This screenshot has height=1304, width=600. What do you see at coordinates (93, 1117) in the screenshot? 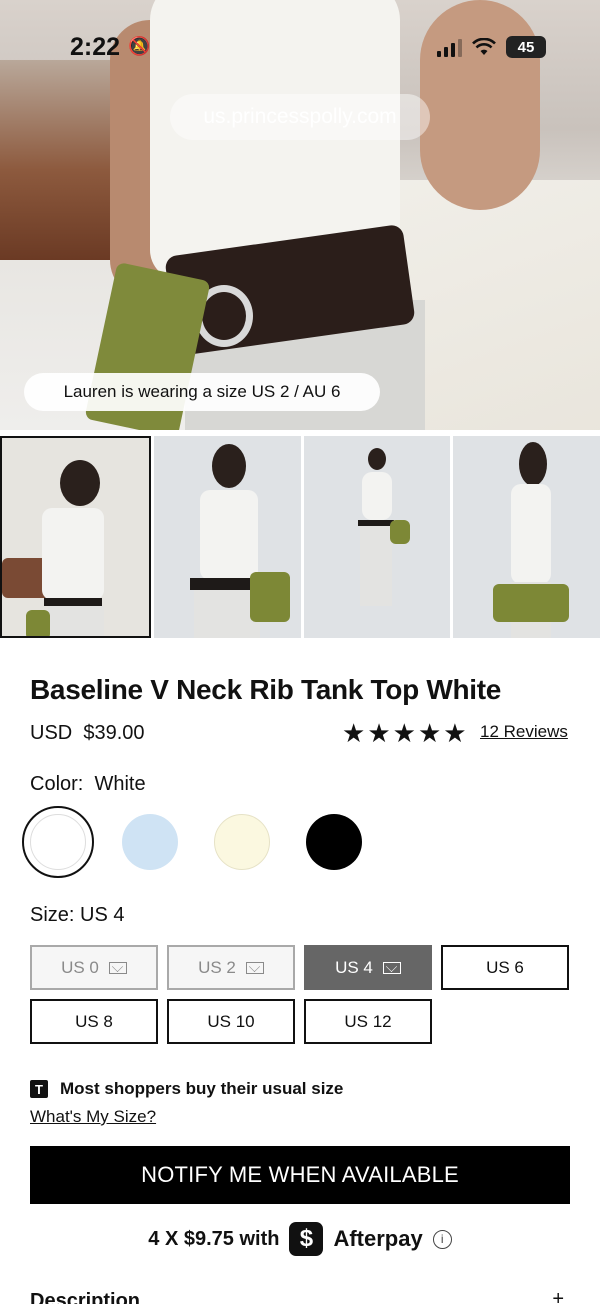
I see `whats-my-size-link: What's My Size?` at bounding box center [93, 1117].